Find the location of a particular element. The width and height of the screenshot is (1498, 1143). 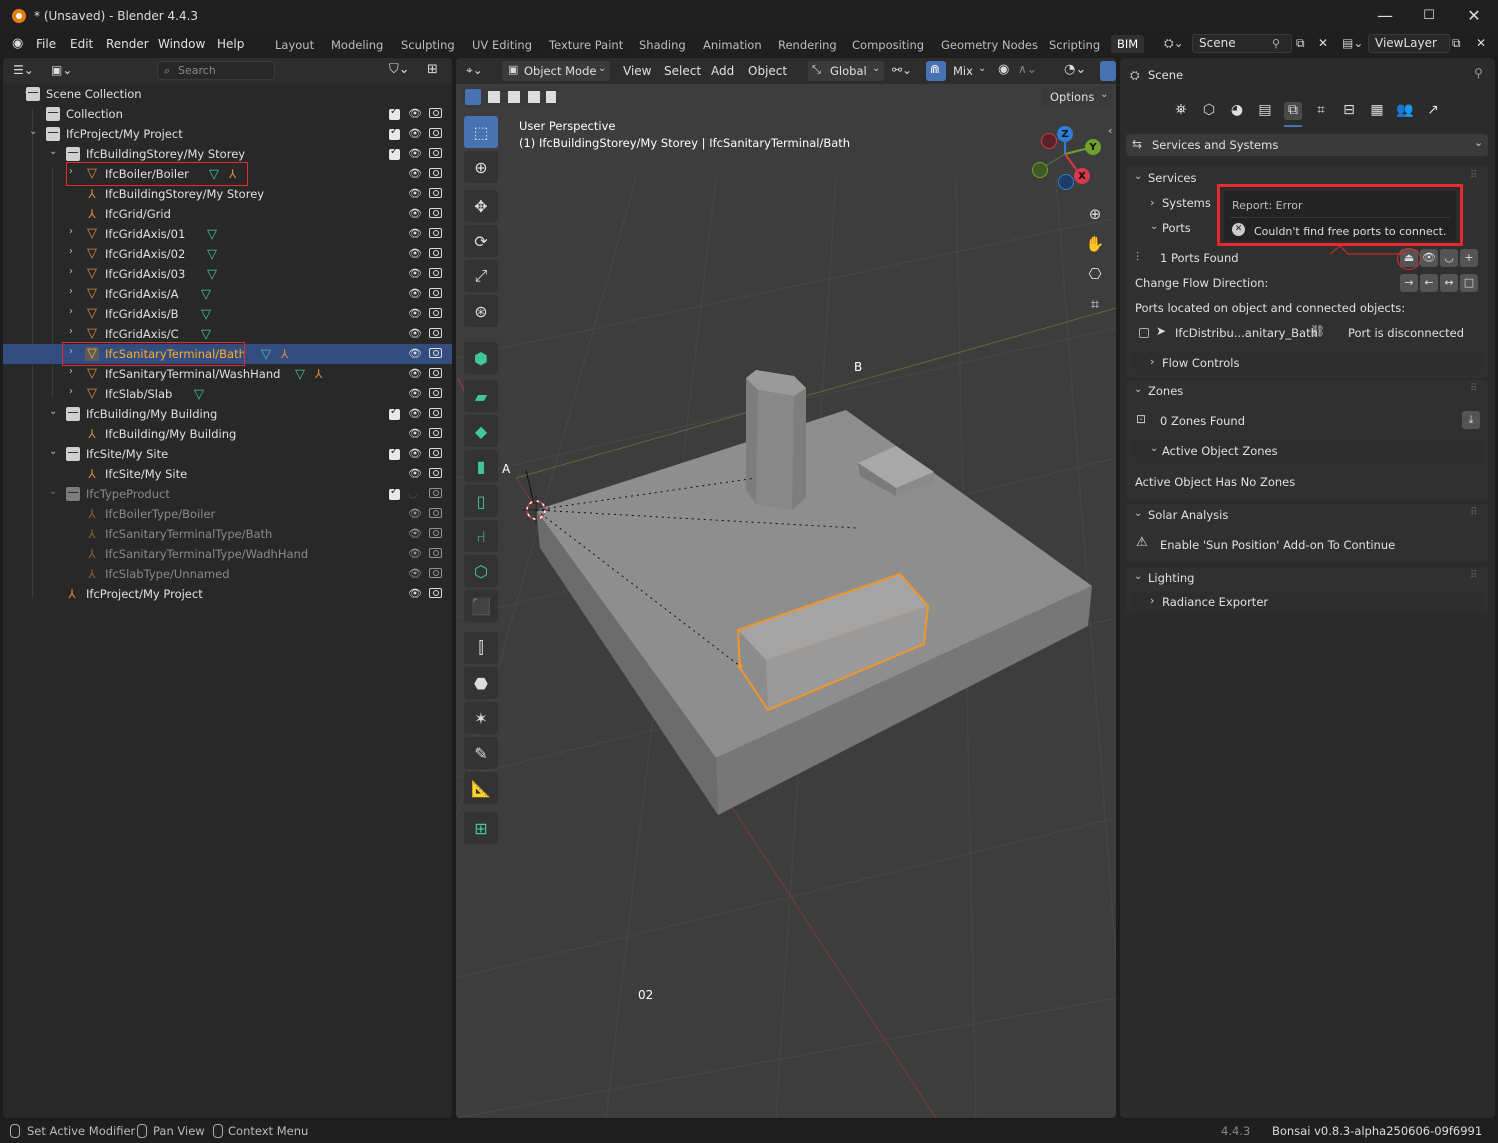

zones-title: Zones is located at coordinates (1165, 391).